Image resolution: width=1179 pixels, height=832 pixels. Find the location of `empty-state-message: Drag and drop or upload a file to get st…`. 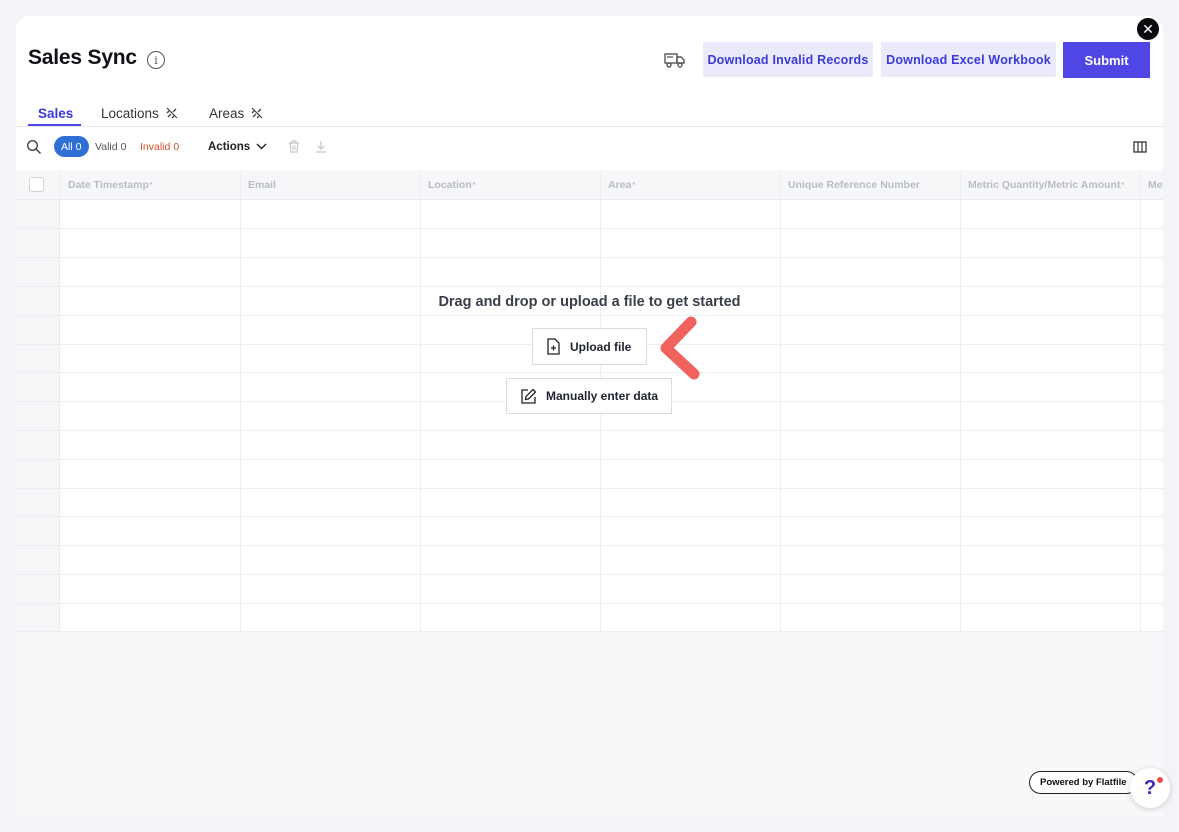

empty-state-message: Drag and drop or upload a file to get st… is located at coordinates (589, 302).